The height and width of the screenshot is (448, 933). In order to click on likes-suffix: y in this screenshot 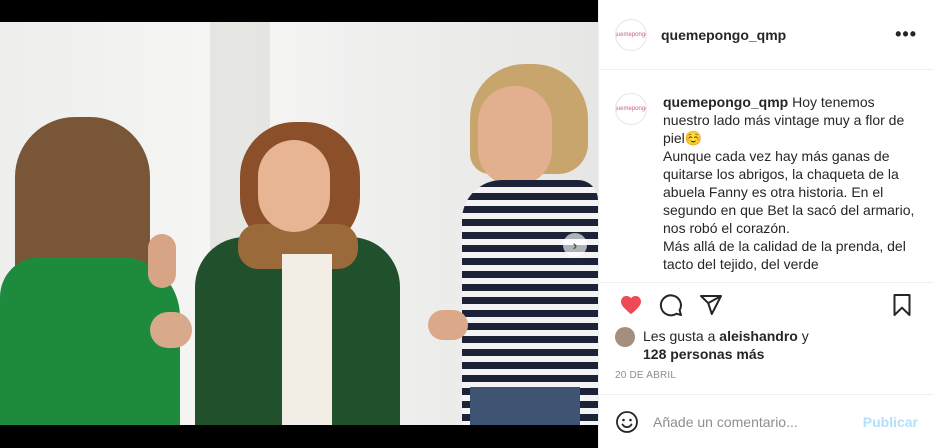, I will do `click(803, 336)`.